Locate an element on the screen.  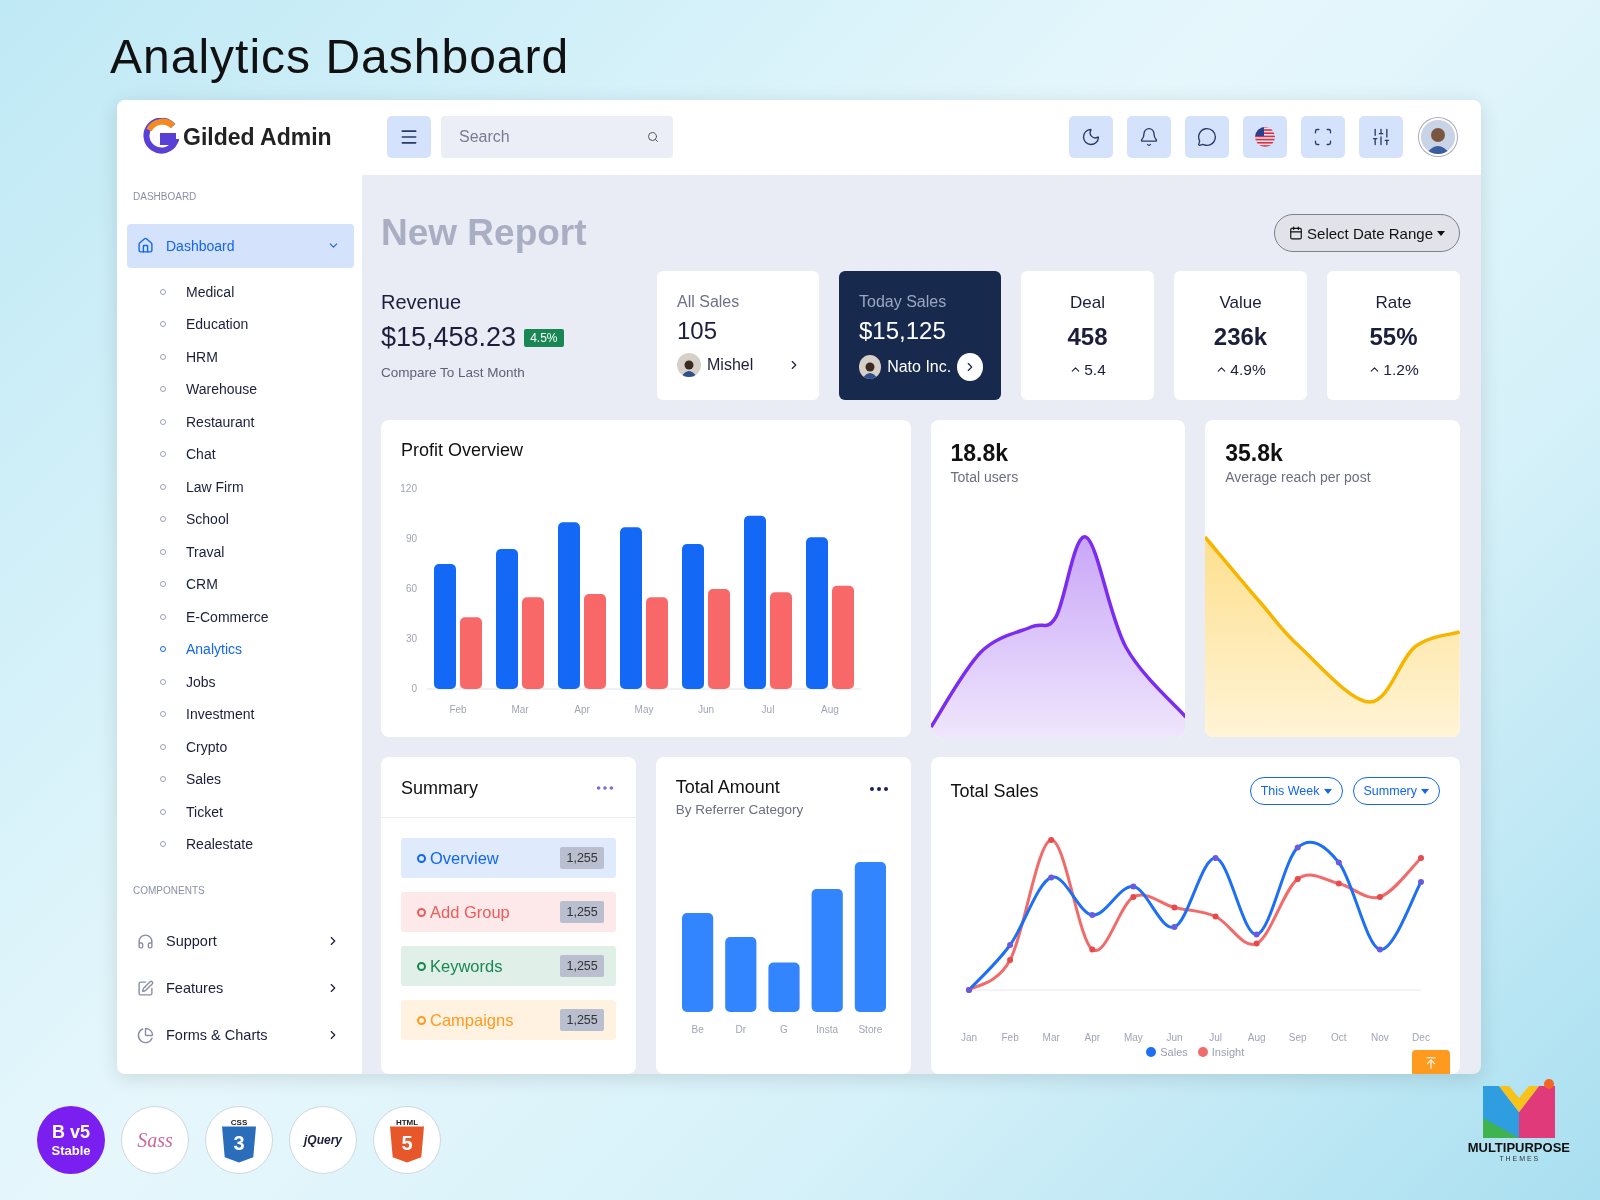
axis-label: Insta is located at coordinates (827, 1029).